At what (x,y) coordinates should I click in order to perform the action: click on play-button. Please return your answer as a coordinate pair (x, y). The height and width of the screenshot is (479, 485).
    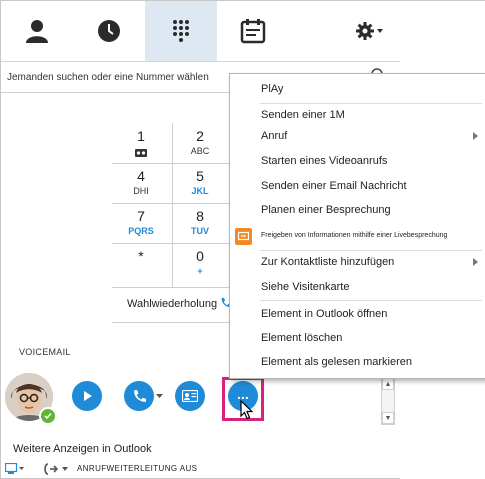
    Looking at the image, I should click on (87, 396).